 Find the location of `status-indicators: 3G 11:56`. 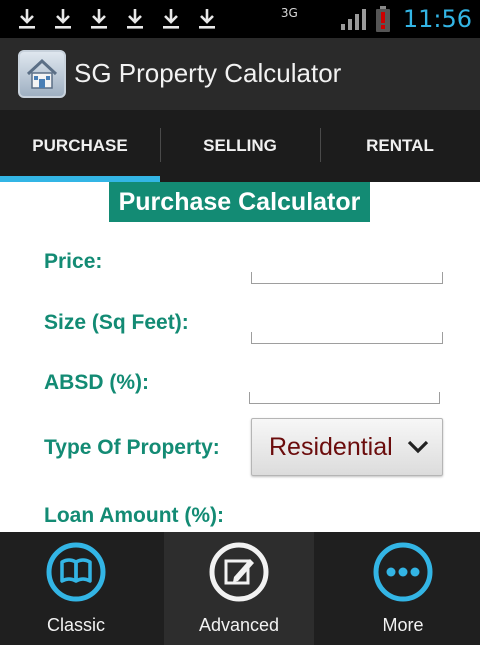

status-indicators: 3G 11:56 is located at coordinates (376, 19).